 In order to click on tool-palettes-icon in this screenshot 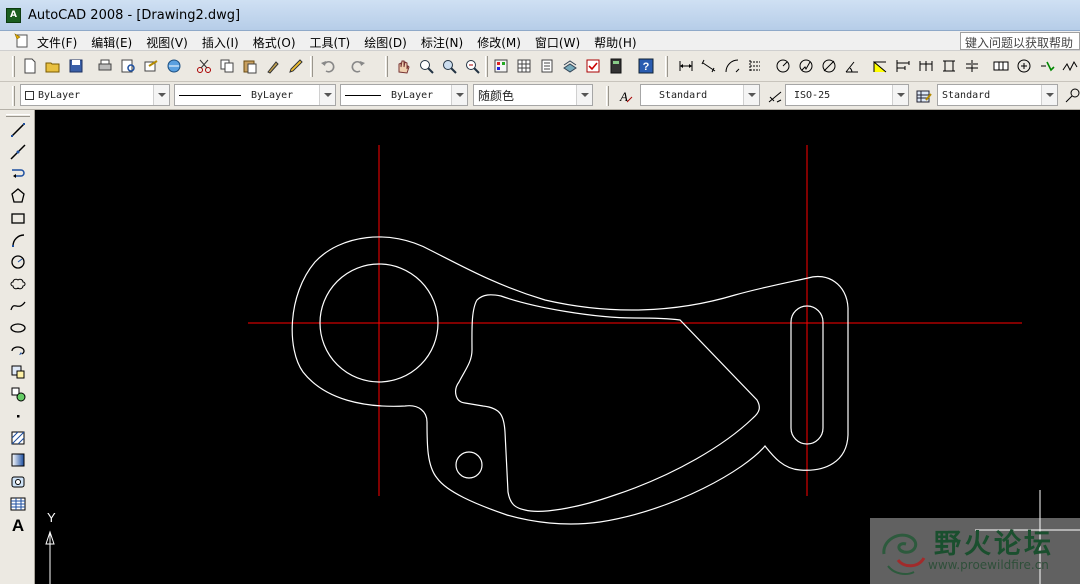, I will do `click(547, 66)`.